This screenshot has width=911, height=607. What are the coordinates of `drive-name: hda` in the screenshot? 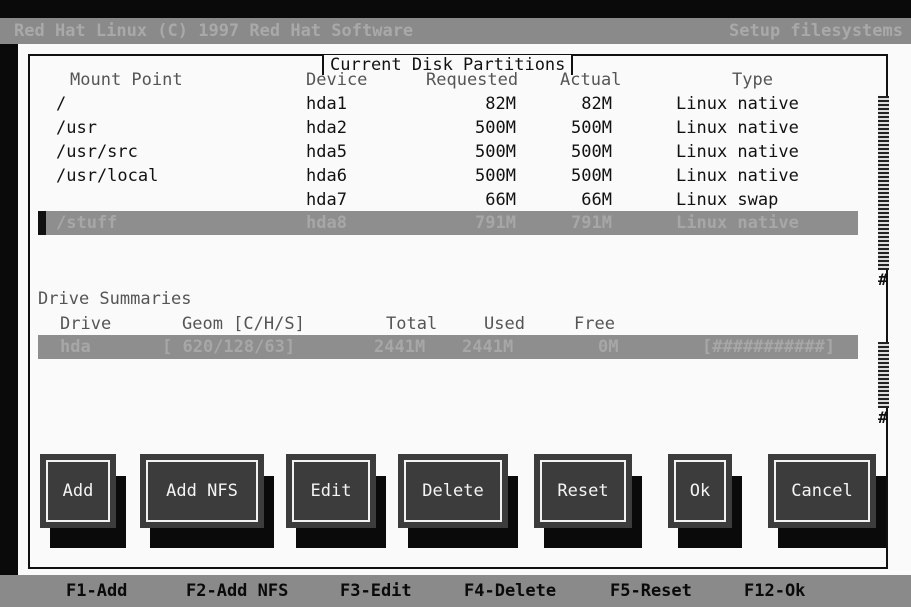 It's located at (75, 347).